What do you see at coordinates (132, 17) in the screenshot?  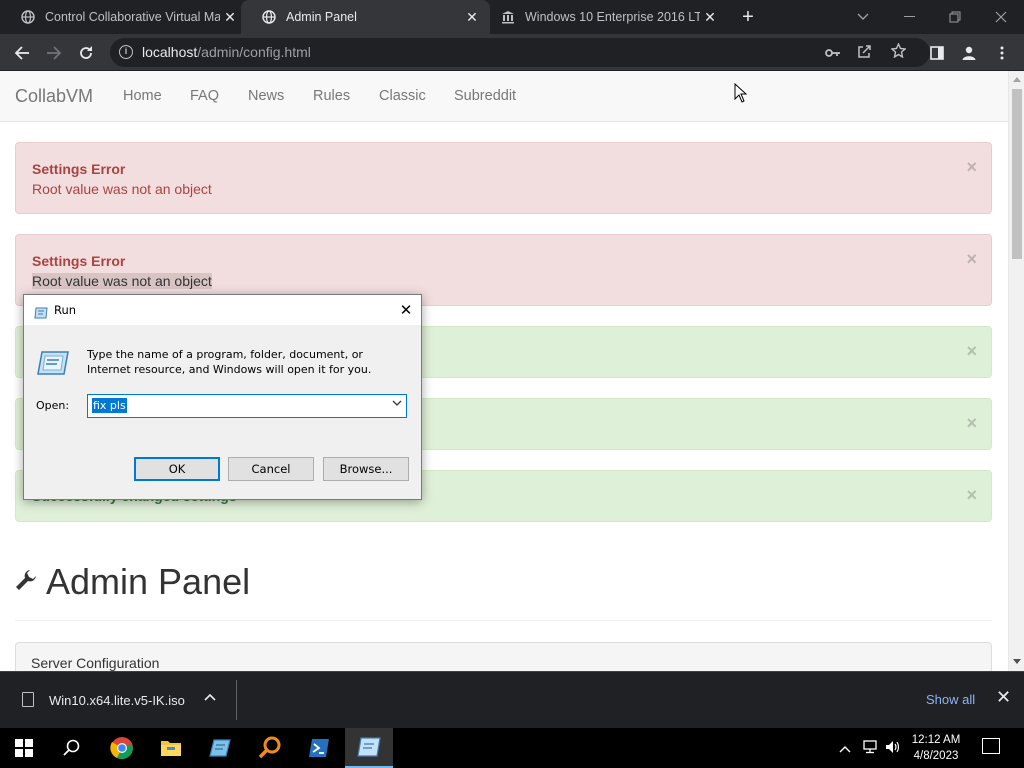 I see `tab-title: Control Collaborative Virtual Mac` at bounding box center [132, 17].